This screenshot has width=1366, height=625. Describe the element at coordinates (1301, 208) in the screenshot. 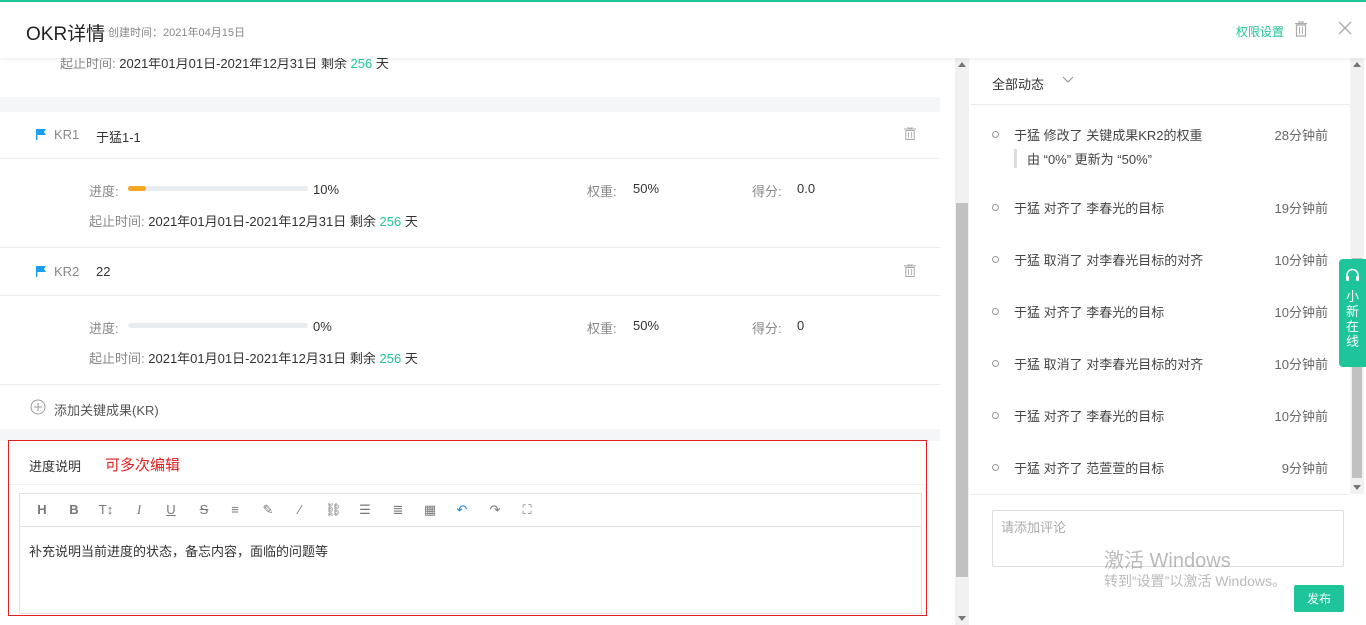

I see `activity-time: 19分钟前` at that location.